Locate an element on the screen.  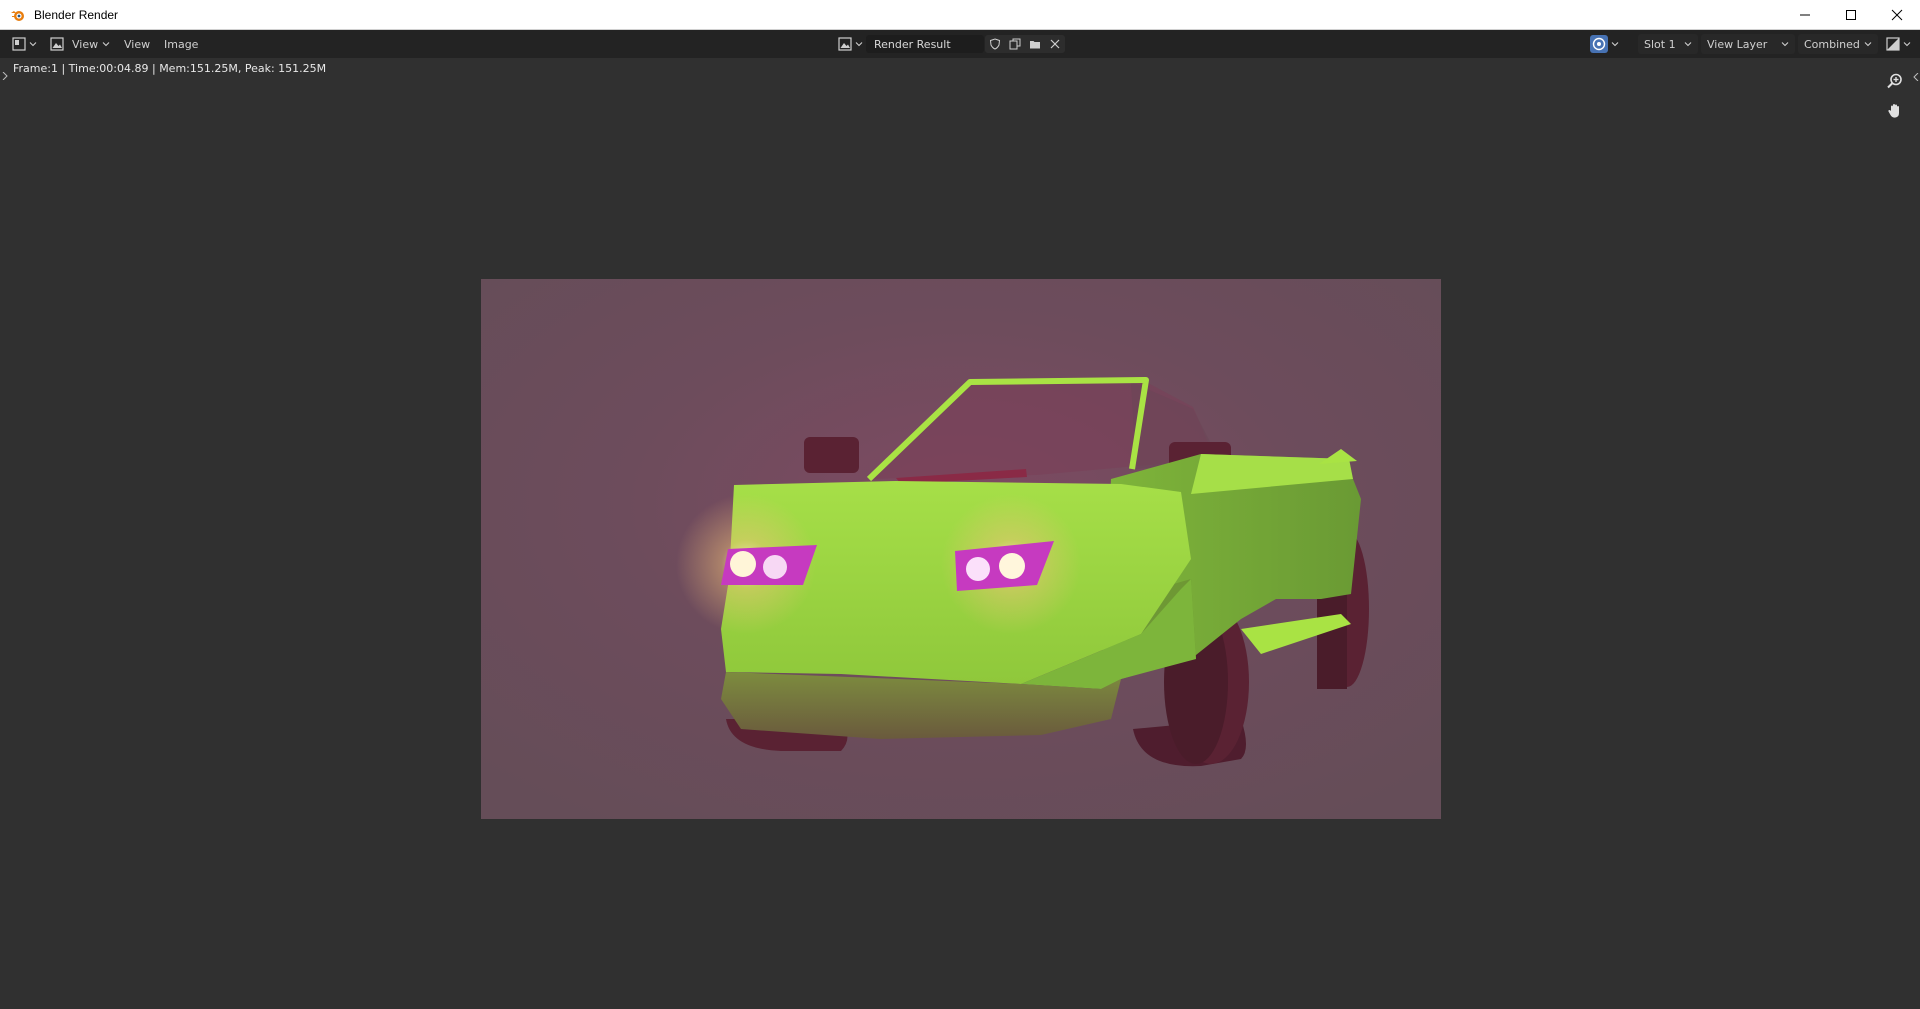
close-window-button is located at coordinates (1897, 15).